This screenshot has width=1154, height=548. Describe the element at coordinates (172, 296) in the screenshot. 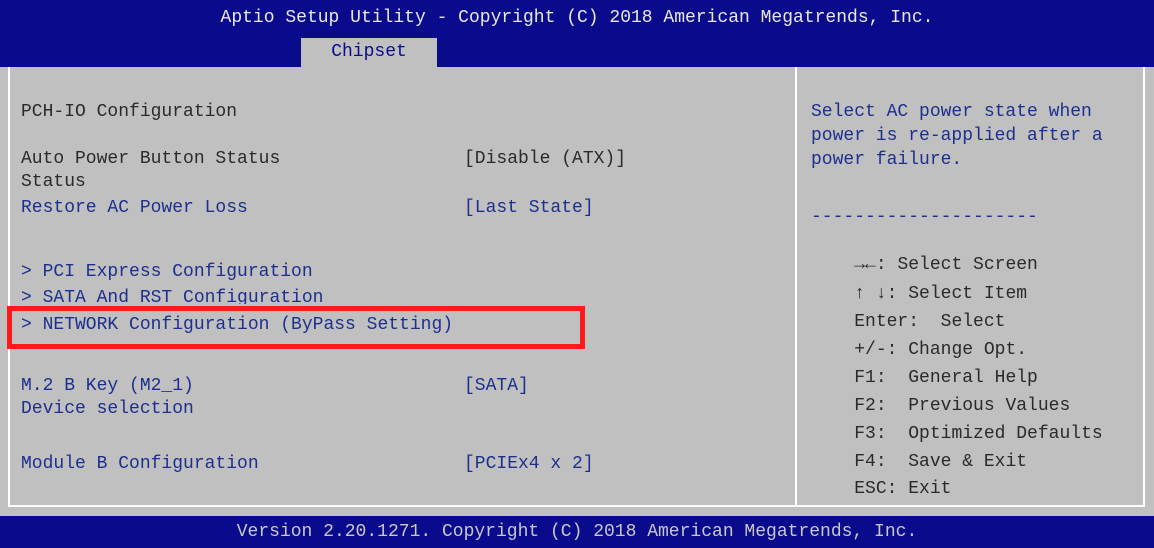

I see `submenu-sata-and-rst-configuration: > SATA And RST Configuration` at that location.